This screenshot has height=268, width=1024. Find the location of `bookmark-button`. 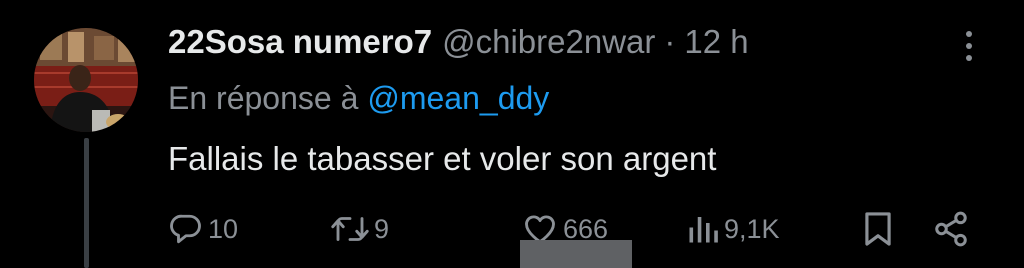

bookmark-button is located at coordinates (878, 229).